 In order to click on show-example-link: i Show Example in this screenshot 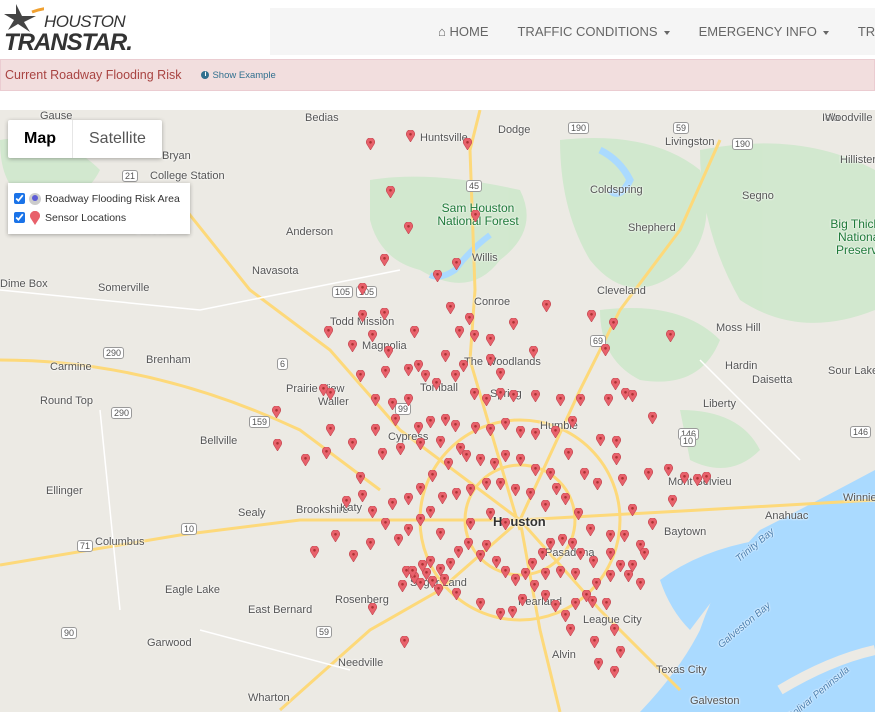, I will do `click(238, 75)`.